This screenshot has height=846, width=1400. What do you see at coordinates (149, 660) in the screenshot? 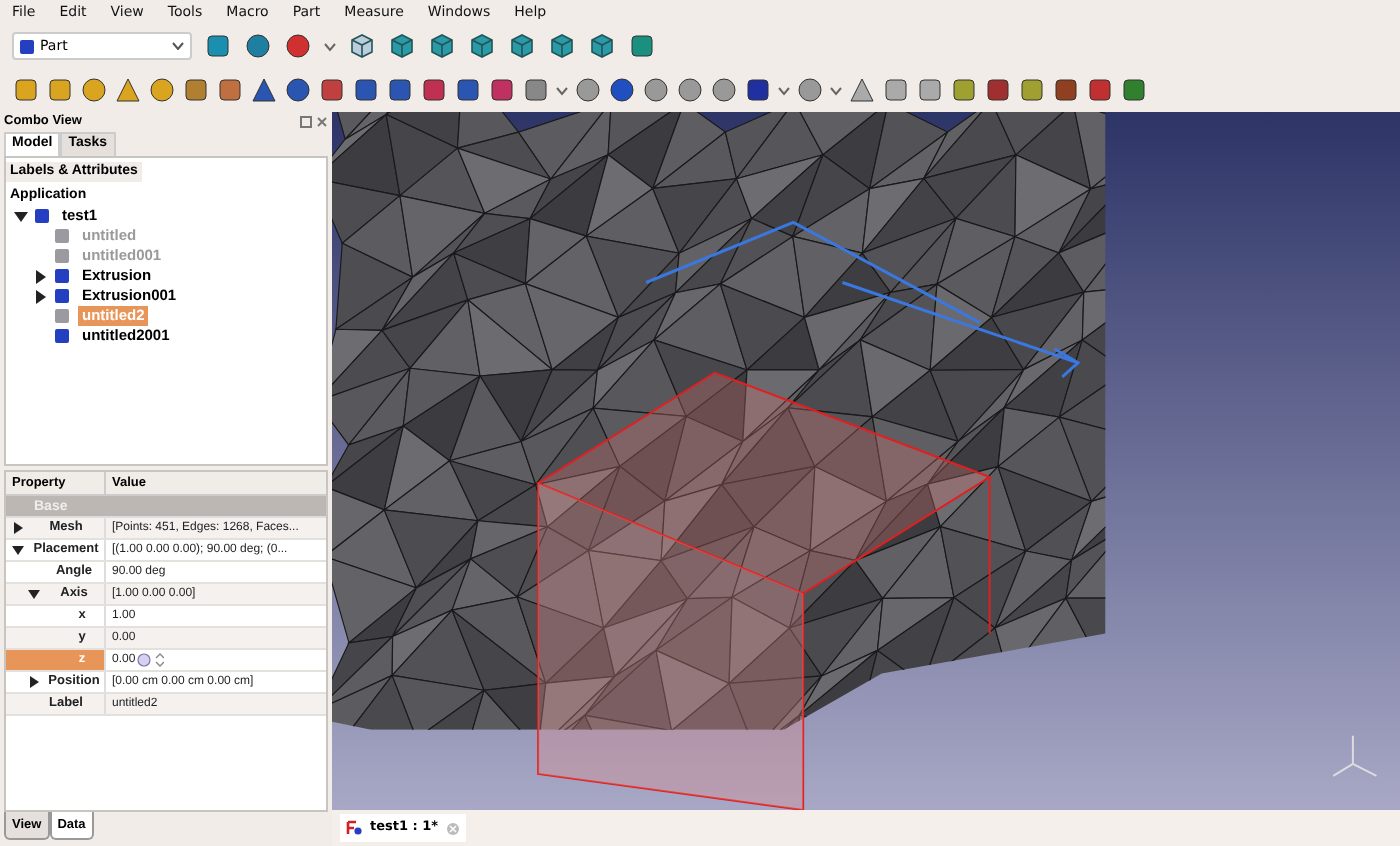
I see `spin-box-icon` at bounding box center [149, 660].